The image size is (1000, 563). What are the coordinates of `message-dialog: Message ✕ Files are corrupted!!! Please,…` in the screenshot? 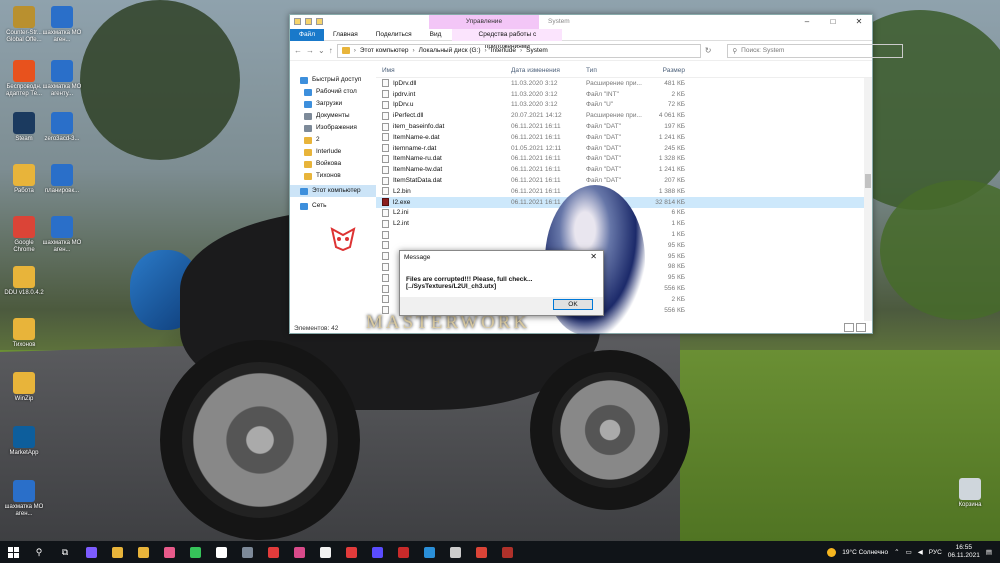 It's located at (501, 283).